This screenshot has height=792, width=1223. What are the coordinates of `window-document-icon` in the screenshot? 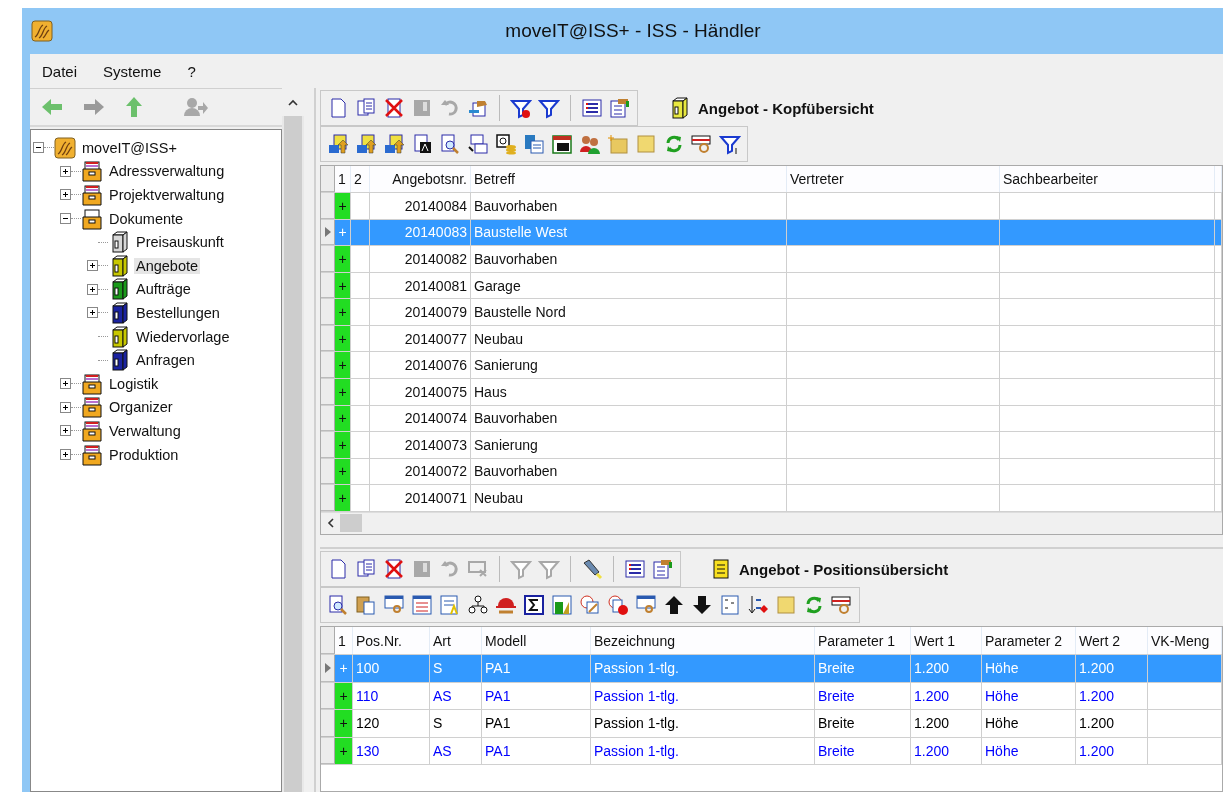 It's located at (534, 144).